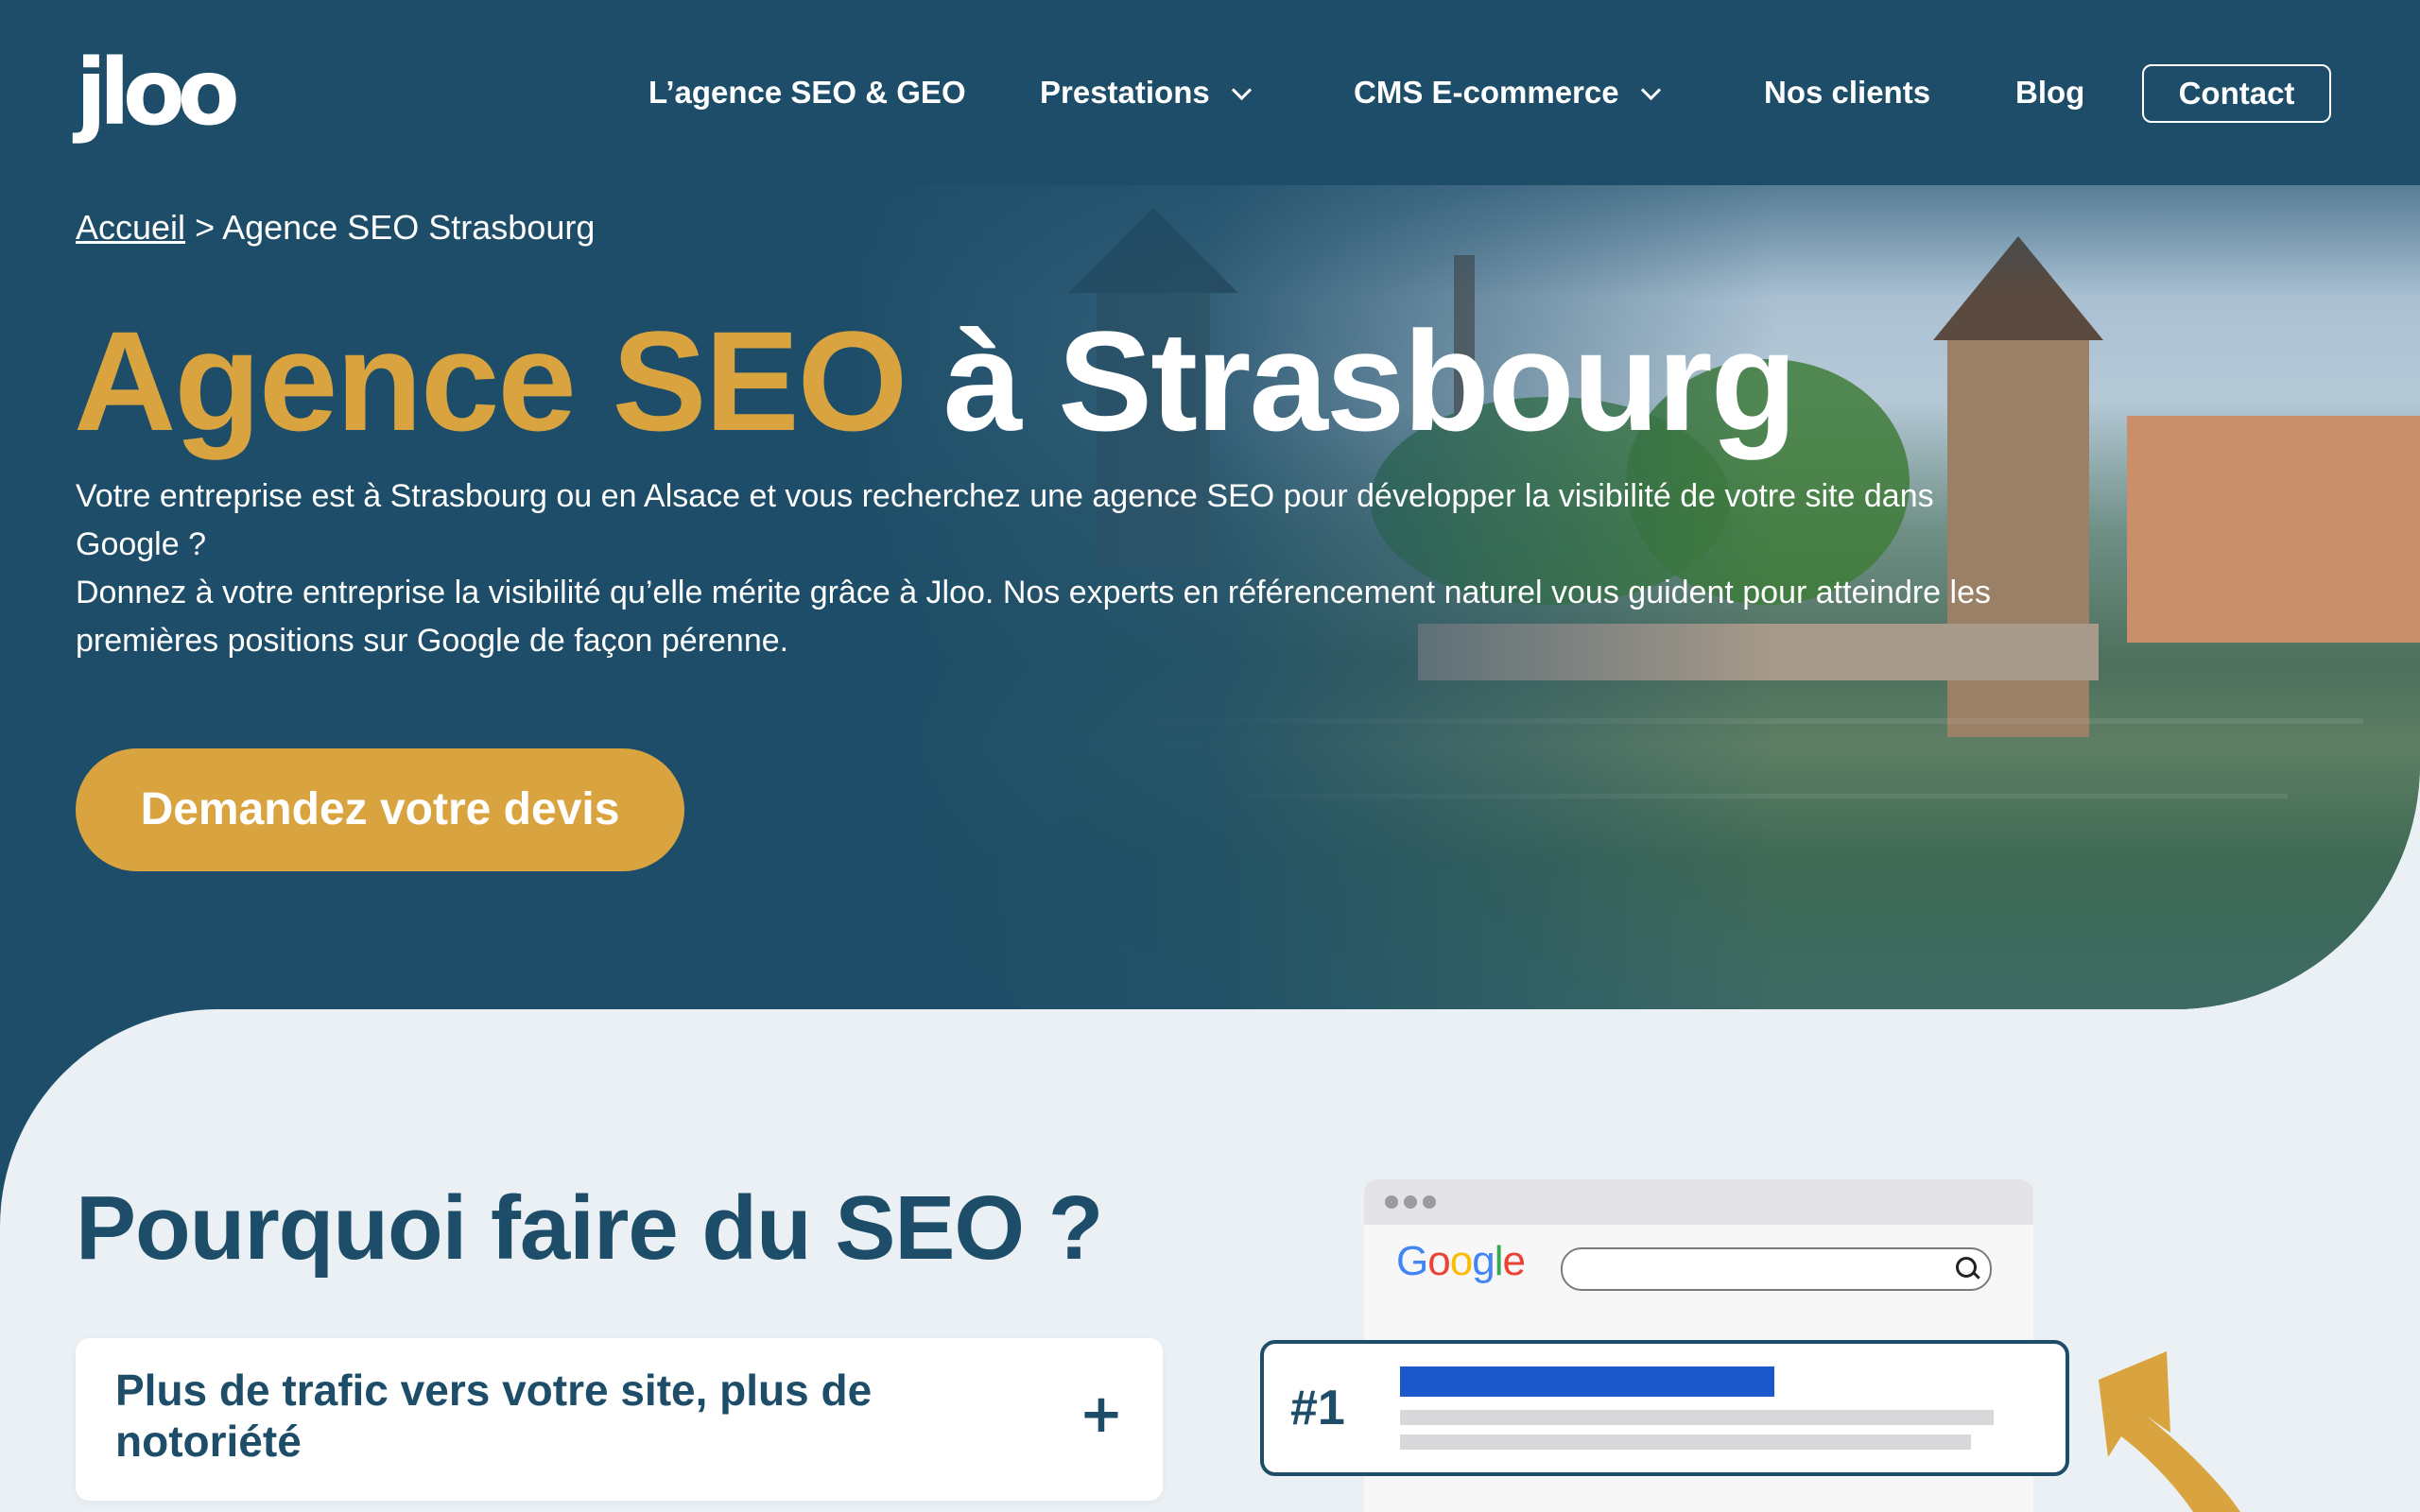 The width and height of the screenshot is (2420, 1512). Describe the element at coordinates (1483, 1261) in the screenshot. I see `google-logo-letter: g` at that location.